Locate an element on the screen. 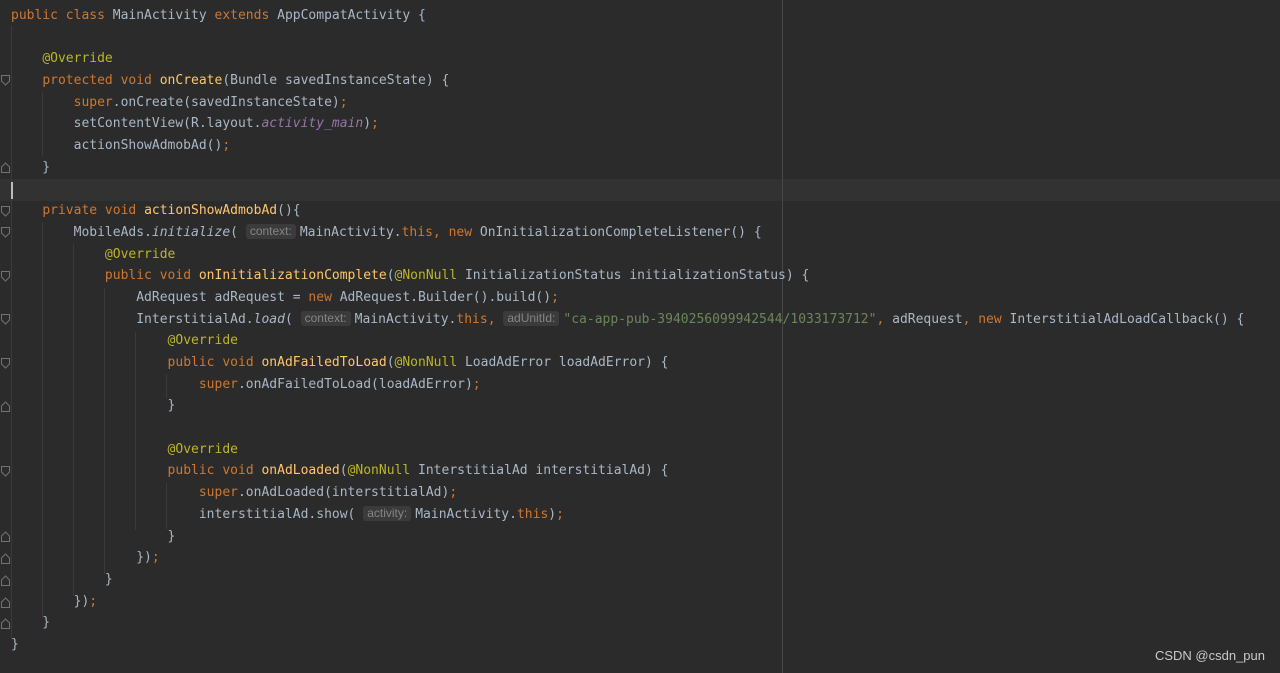 Image resolution: width=1280 pixels, height=673 pixels. code-line: super.onAdFailedToLoad(loadAdError); is located at coordinates (627, 385).